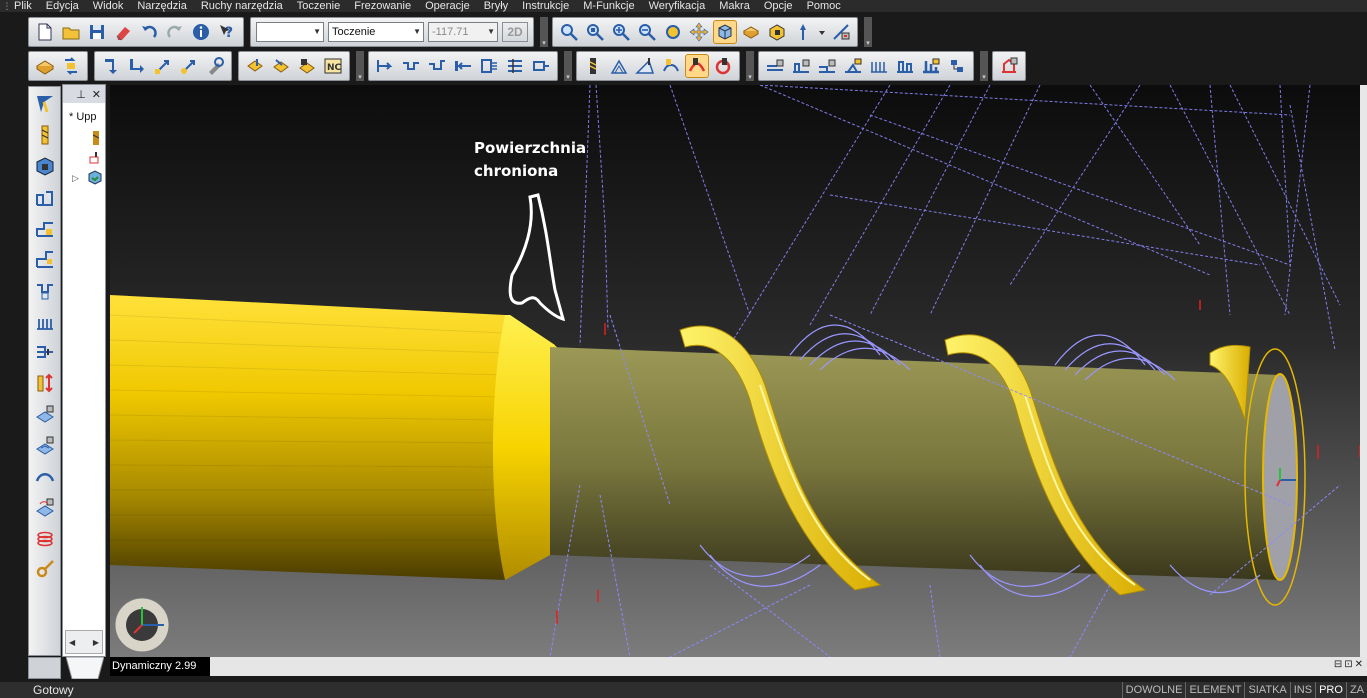  Describe the element at coordinates (123, 32) in the screenshot. I see `eraser-icon` at that location.